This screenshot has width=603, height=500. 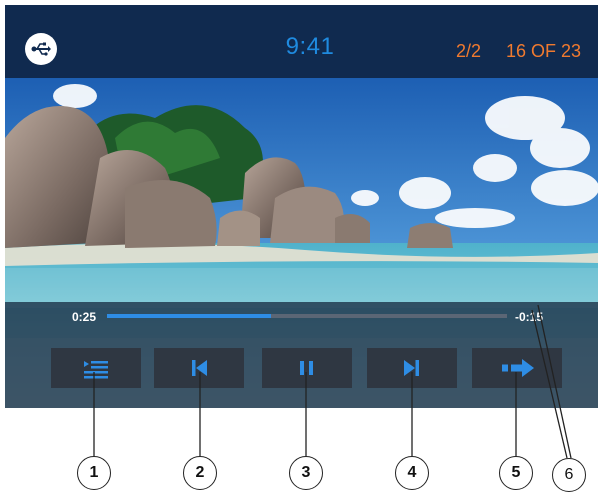 I want to click on remaining-time: -0:15, so click(x=529, y=317).